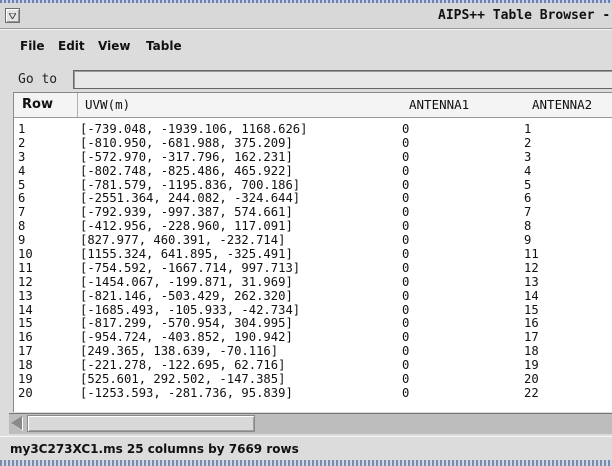 Image resolution: width=612 pixels, height=466 pixels. I want to click on row-number-cell: 12, so click(25, 281).